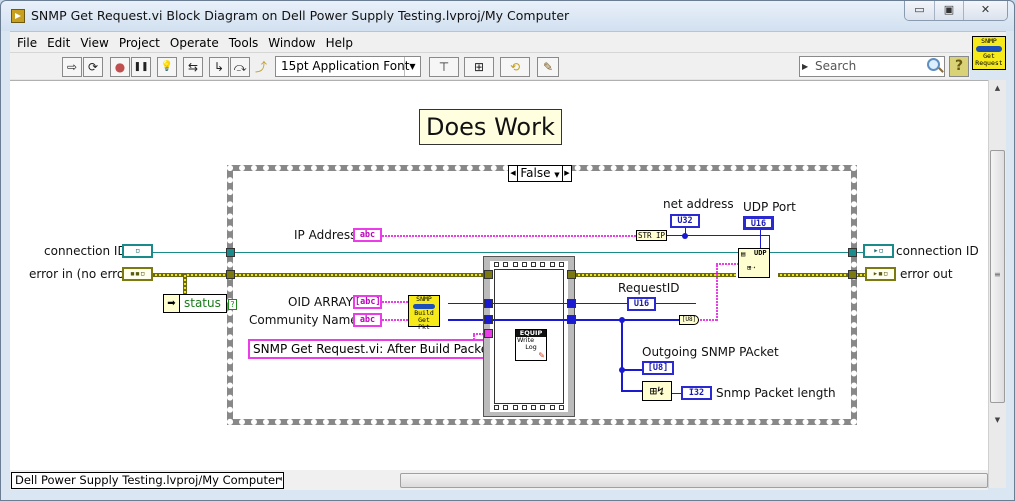  I want to click on scroll-down-icon: ▼, so click(997, 420).